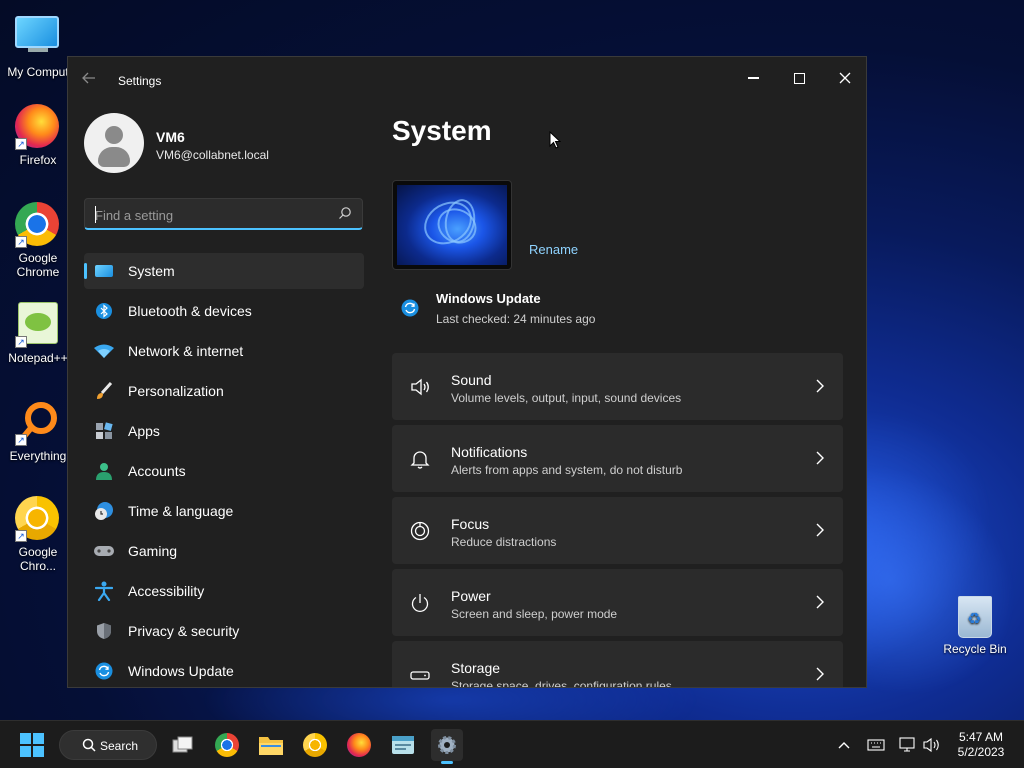 Image resolution: width=1024 pixels, height=768 pixels. Describe the element at coordinates (190, 311) in the screenshot. I see `sidebar-item-label: Bluetooth & devices` at that location.